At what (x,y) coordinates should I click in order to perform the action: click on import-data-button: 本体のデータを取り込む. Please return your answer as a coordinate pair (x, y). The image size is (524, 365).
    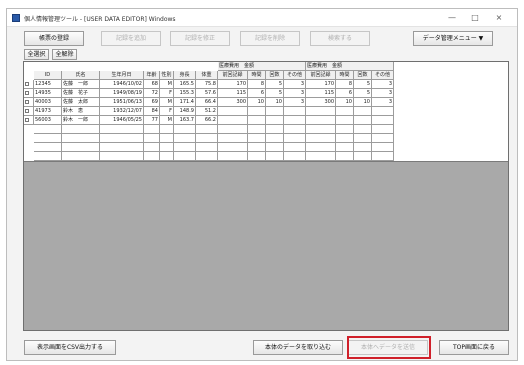
    Looking at the image, I should click on (298, 347).